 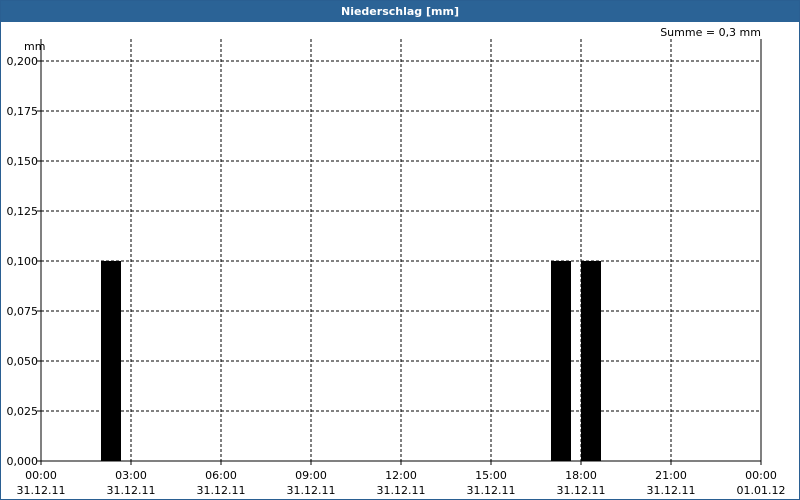 What do you see at coordinates (710, 32) in the screenshot?
I see `sum-annotation: Summe = 0,3 mm` at bounding box center [710, 32].